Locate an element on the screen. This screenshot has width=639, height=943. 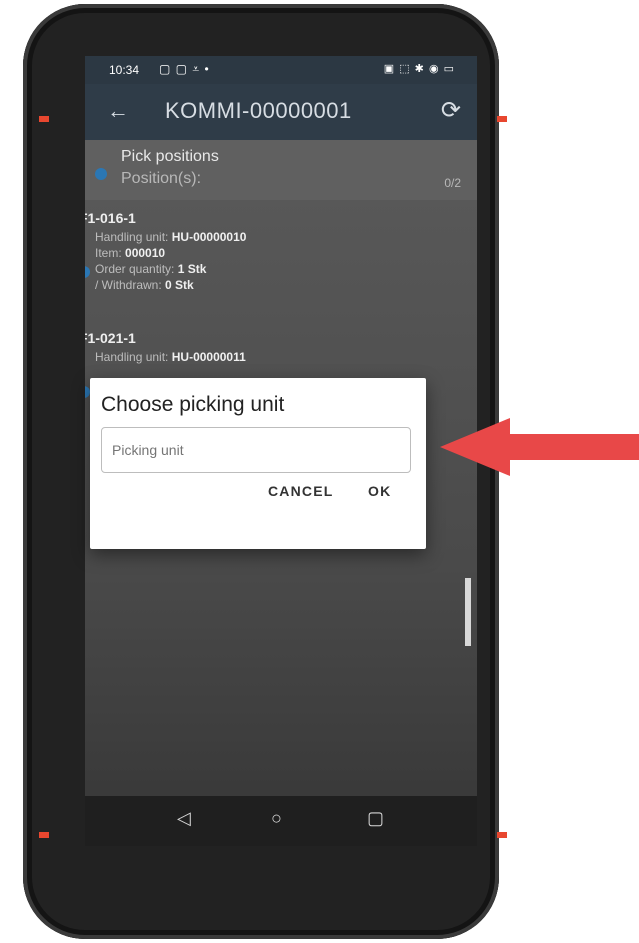
choose-picking-unit-dialog: Choose picking unit CANCEL OK is located at coordinates (258, 463).